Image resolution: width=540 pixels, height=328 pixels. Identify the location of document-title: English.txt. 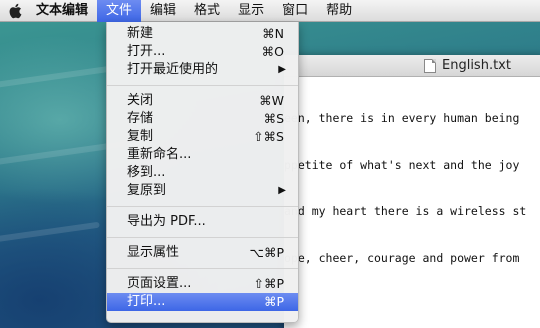
(476, 65).